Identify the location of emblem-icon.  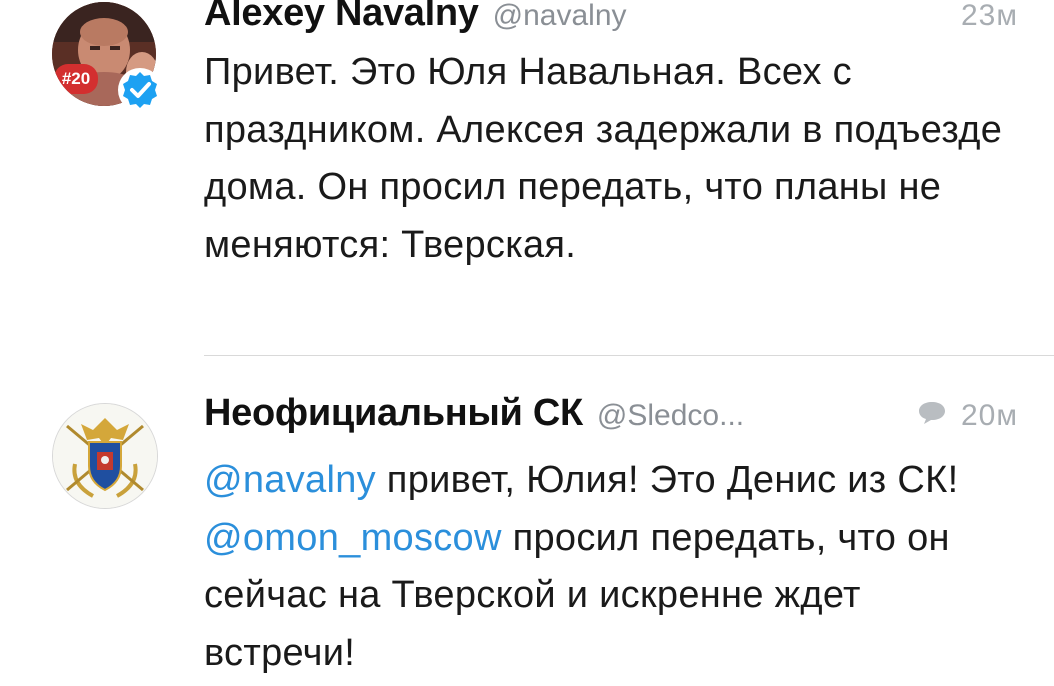
(105, 456).